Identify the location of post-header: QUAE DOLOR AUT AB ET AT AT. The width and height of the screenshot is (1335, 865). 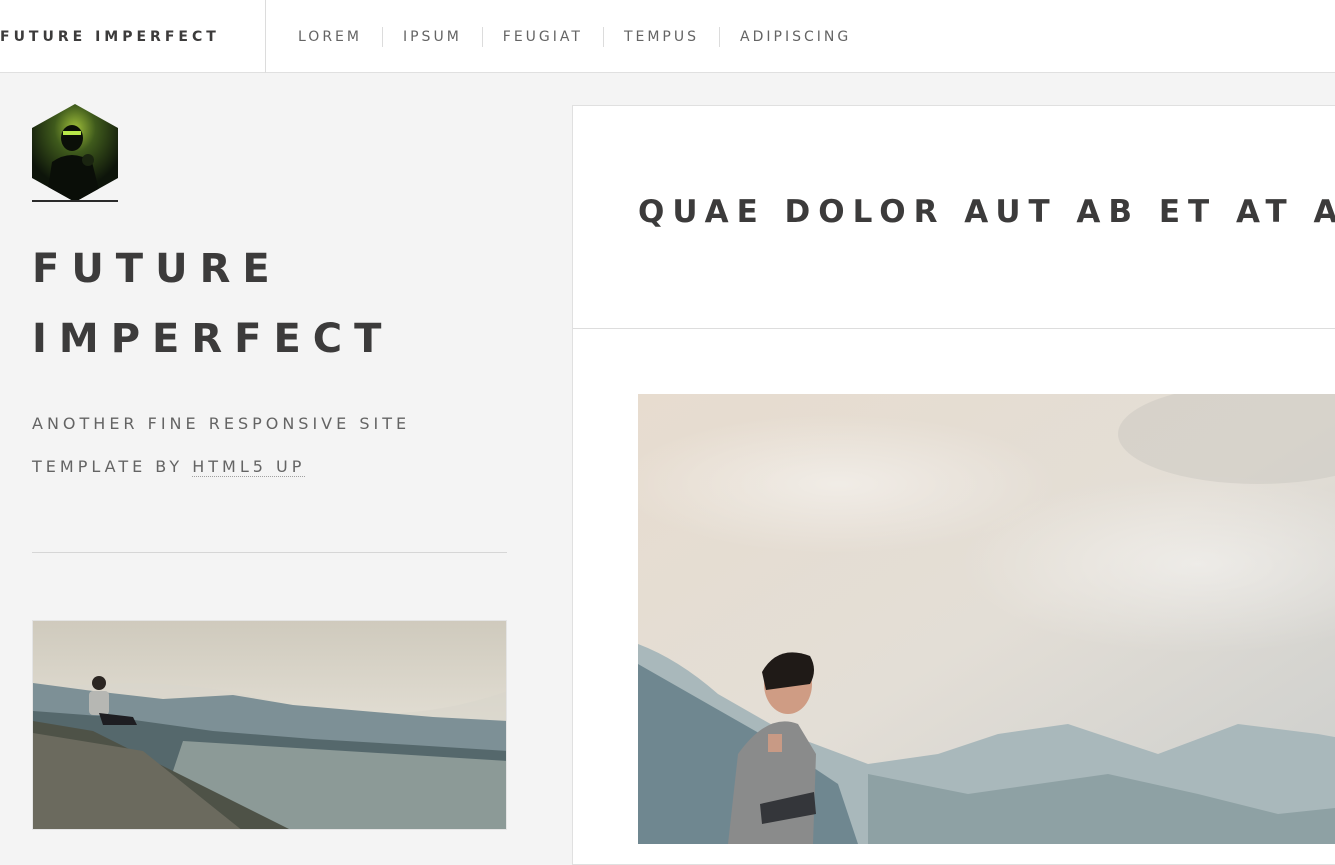
(954, 217).